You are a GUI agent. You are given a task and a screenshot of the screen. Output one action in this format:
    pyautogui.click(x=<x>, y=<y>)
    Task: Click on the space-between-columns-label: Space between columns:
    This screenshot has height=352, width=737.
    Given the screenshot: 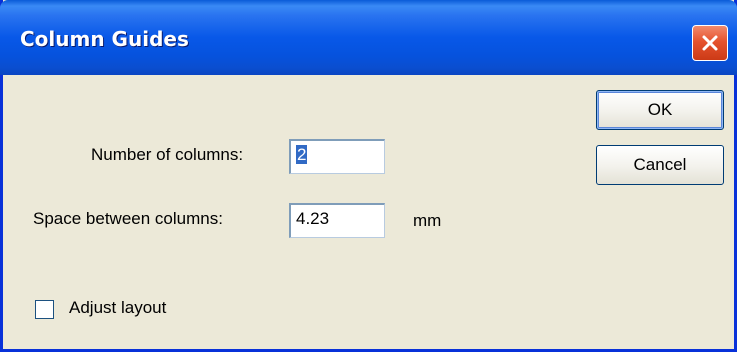 What is the action you would take?
    pyautogui.click(x=128, y=218)
    